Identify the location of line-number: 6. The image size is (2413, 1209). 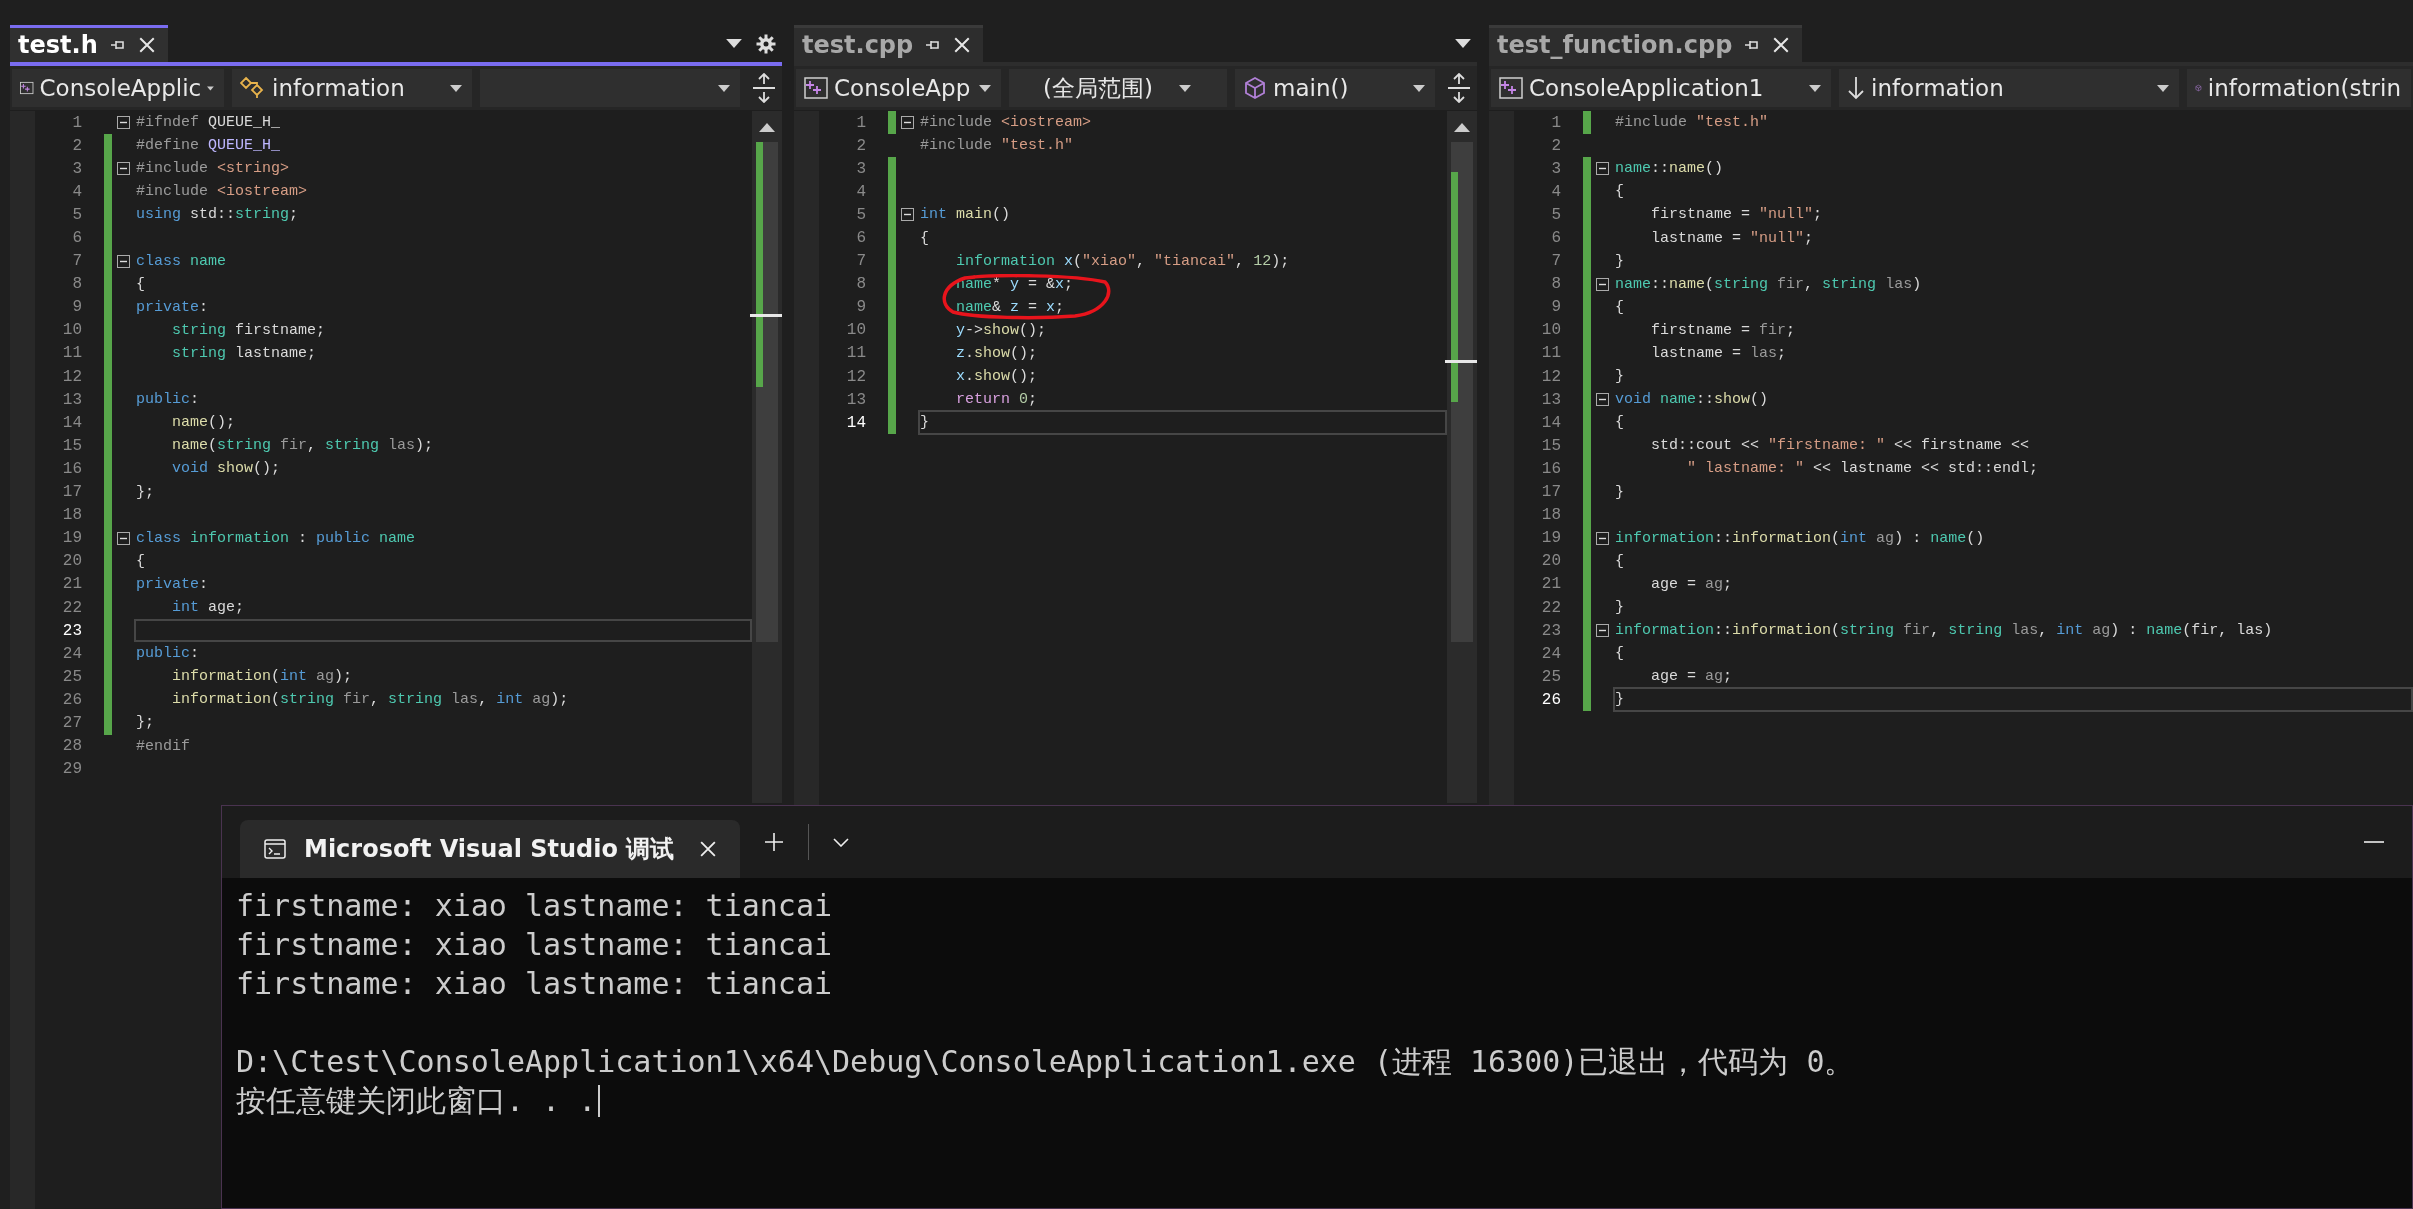
(76, 238).